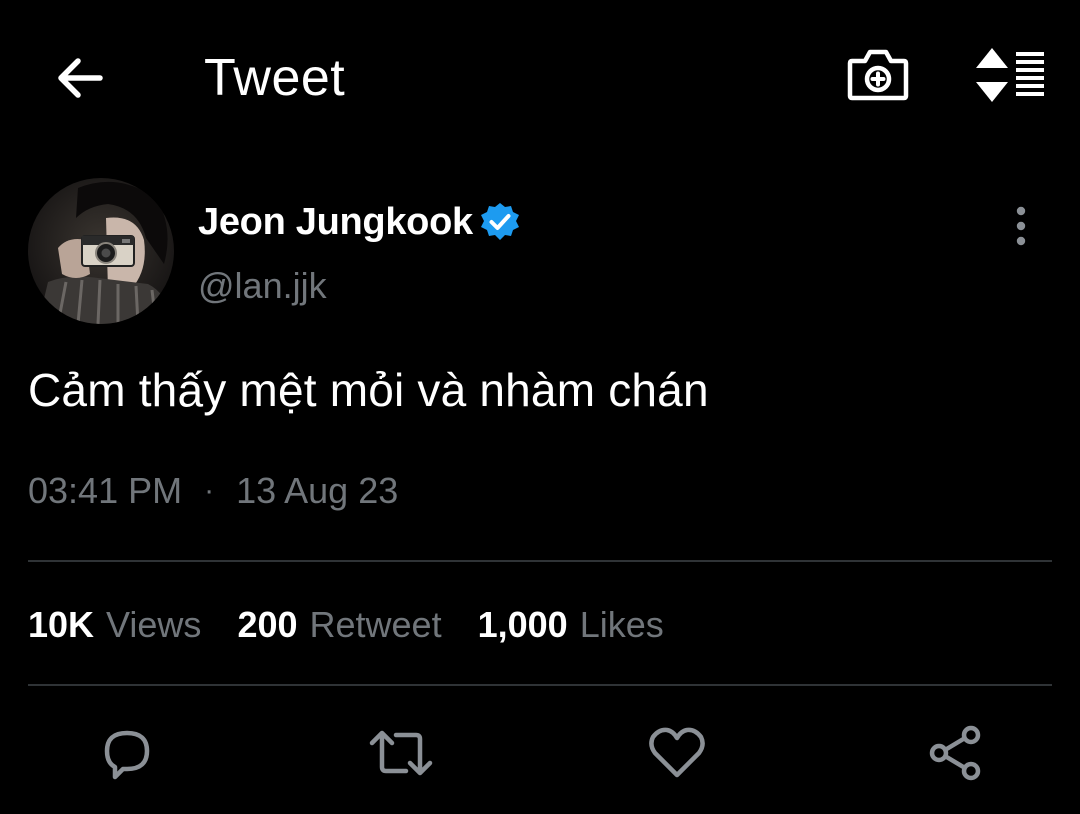 This screenshot has height=814, width=1080. Describe the element at coordinates (61, 624) in the screenshot. I see `views-count: 10K` at that location.